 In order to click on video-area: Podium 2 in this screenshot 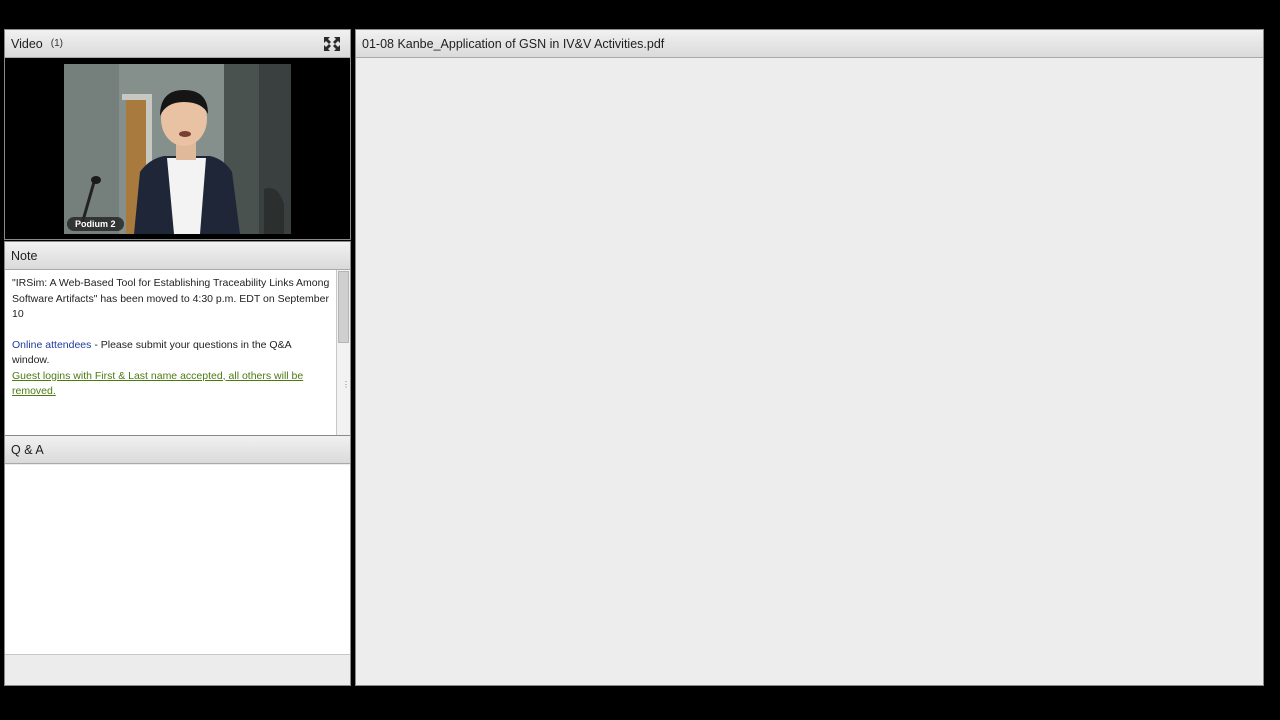, I will do `click(177, 148)`.